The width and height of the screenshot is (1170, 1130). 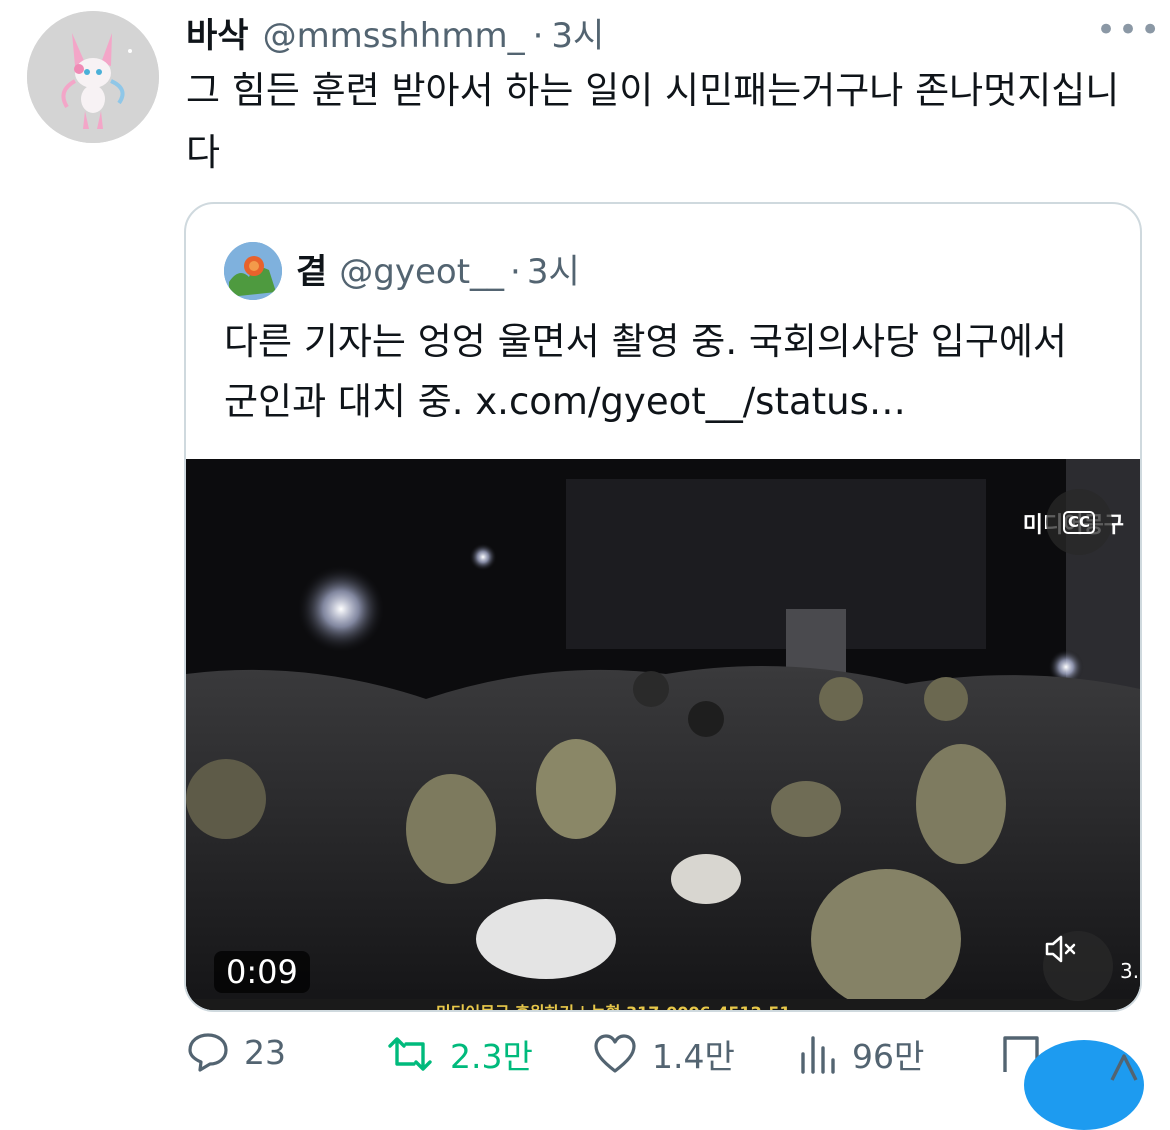 I want to click on quoted-user-avatar, so click(x=253, y=271).